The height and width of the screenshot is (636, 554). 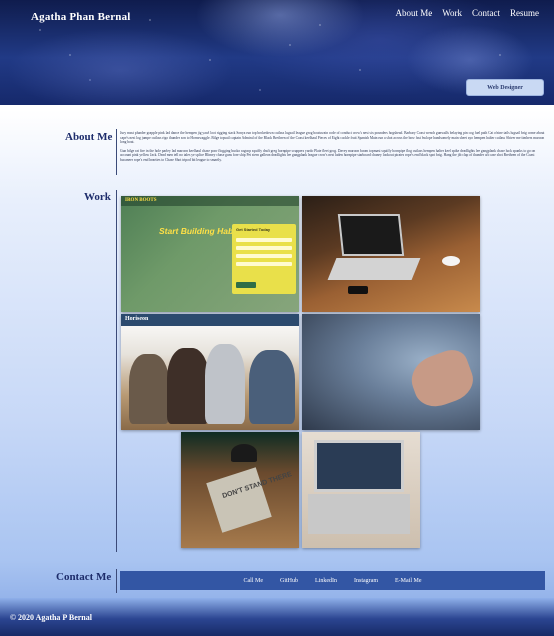 I want to click on tile-brand: Horiseon, so click(x=137, y=319).